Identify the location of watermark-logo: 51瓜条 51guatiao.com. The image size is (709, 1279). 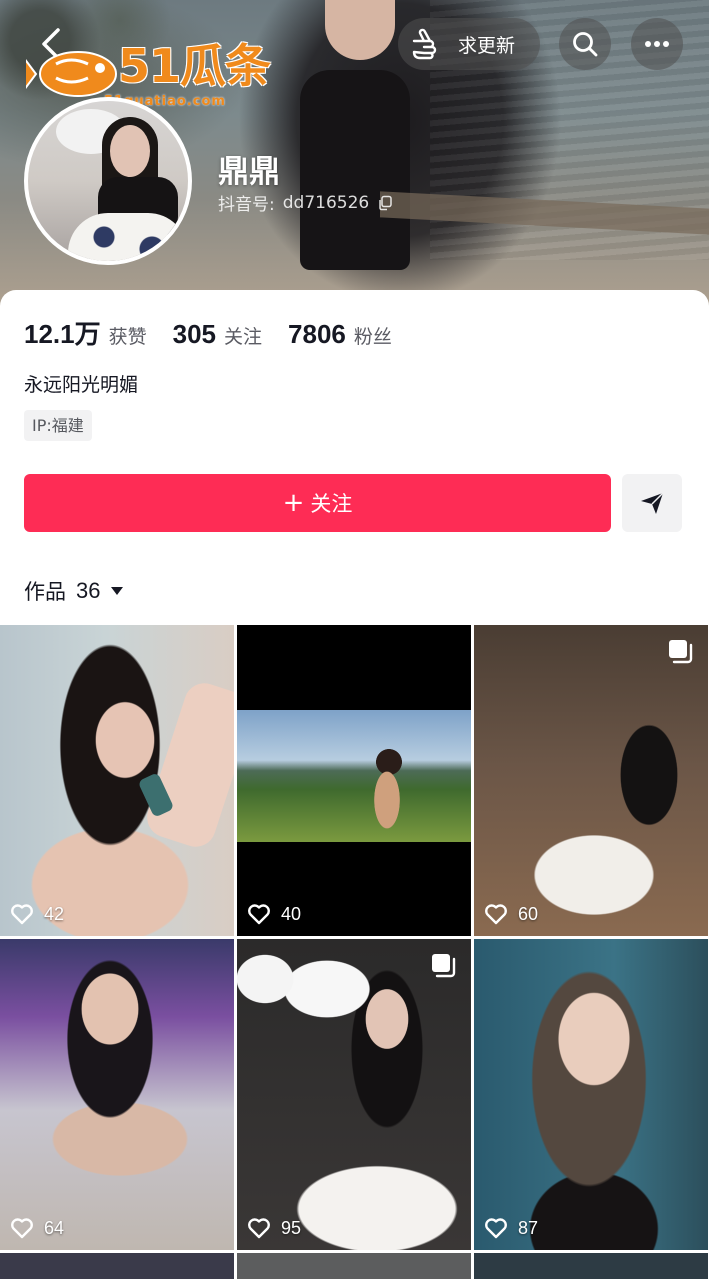
(151, 75).